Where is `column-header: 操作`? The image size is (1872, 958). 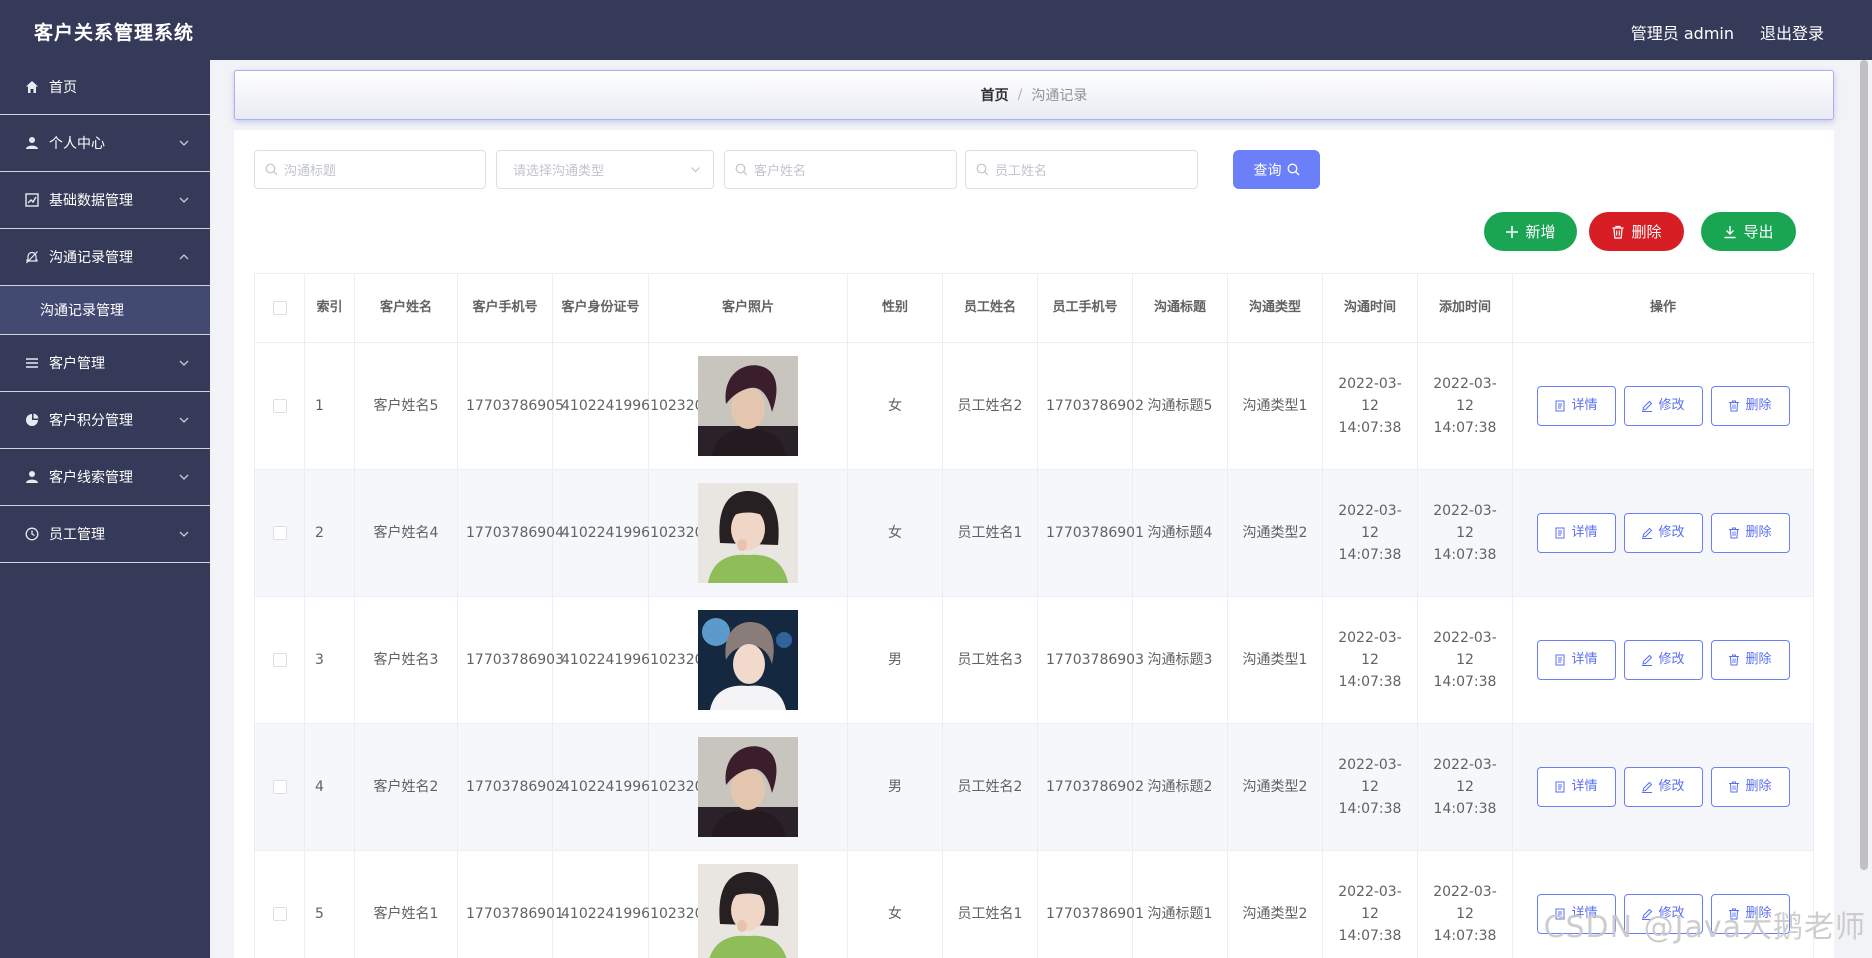
column-header: 操作 is located at coordinates (1663, 308).